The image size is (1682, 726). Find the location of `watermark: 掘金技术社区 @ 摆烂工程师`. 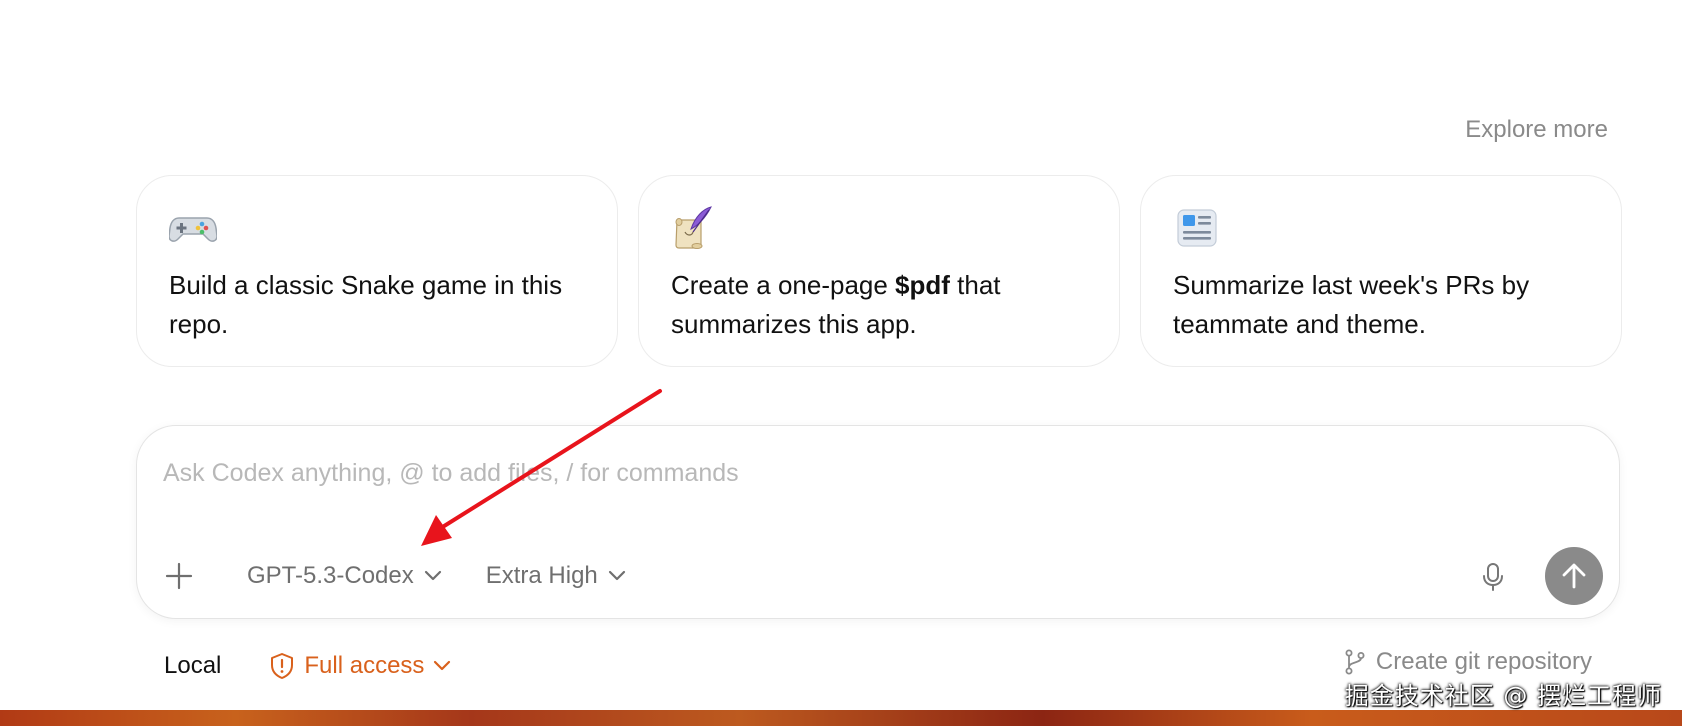

watermark: 掘金技术社区 @ 摆烂工程师 is located at coordinates (1503, 696).